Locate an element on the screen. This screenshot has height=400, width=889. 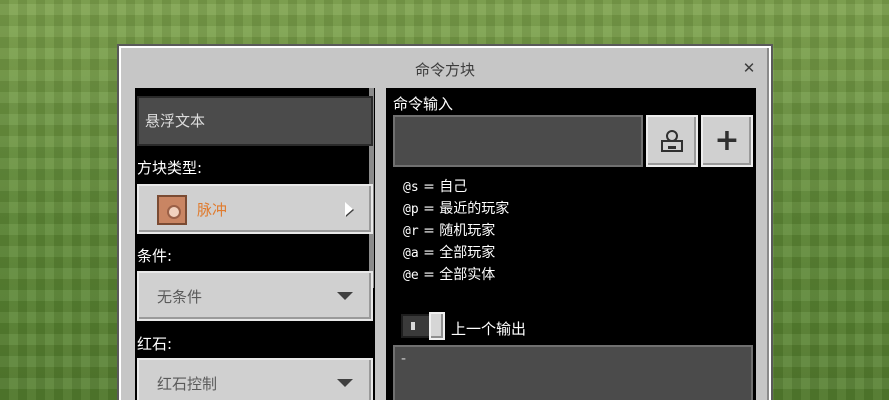
hover-text-input: 悬浮文本 is located at coordinates (255, 121).